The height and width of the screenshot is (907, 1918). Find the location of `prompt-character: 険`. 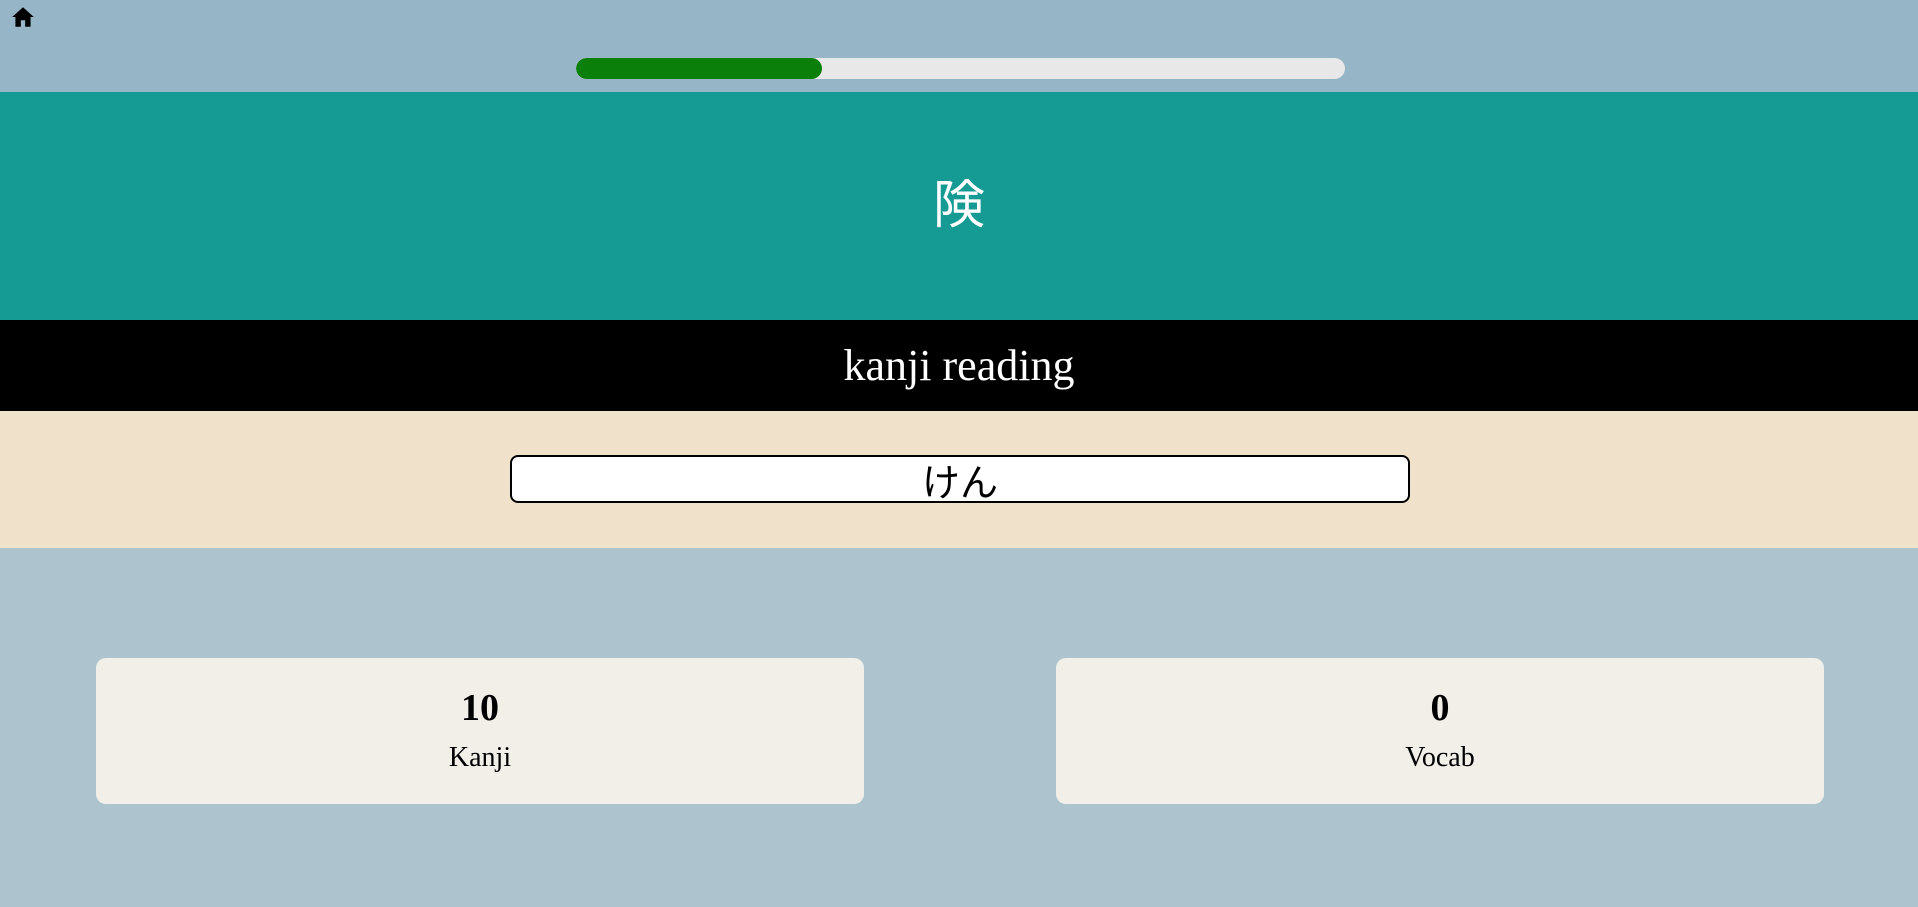

prompt-character: 険 is located at coordinates (958, 206).